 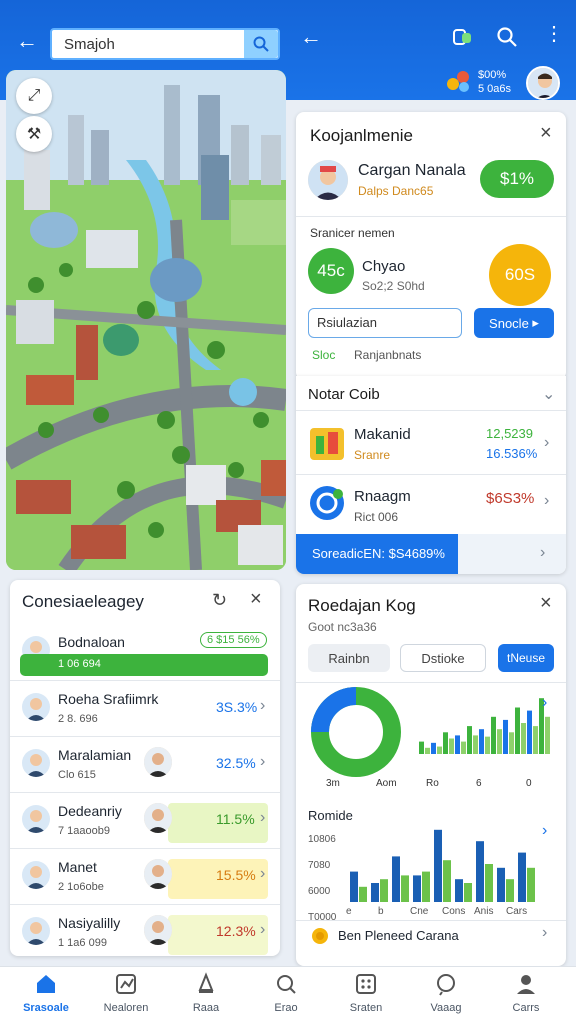 I want to click on notar-item-v1: $6S3%, so click(x=510, y=498).